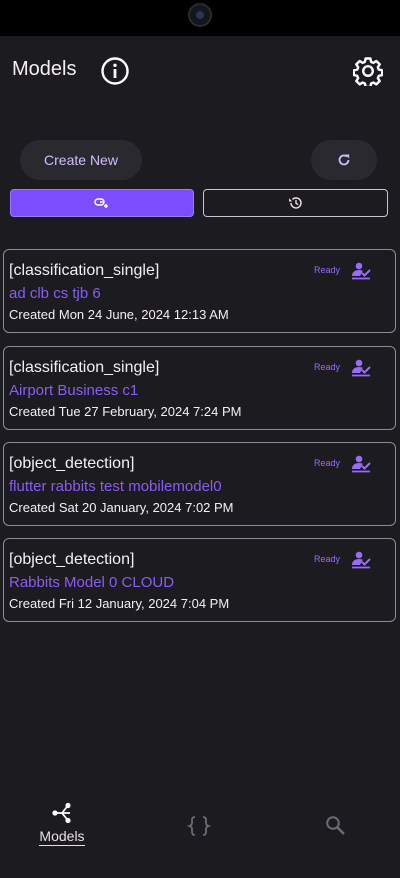 This screenshot has height=878, width=400. Describe the element at coordinates (119, 603) in the screenshot. I see `model-created: Created Fri 12 January, 2024 7:04 PM` at that location.